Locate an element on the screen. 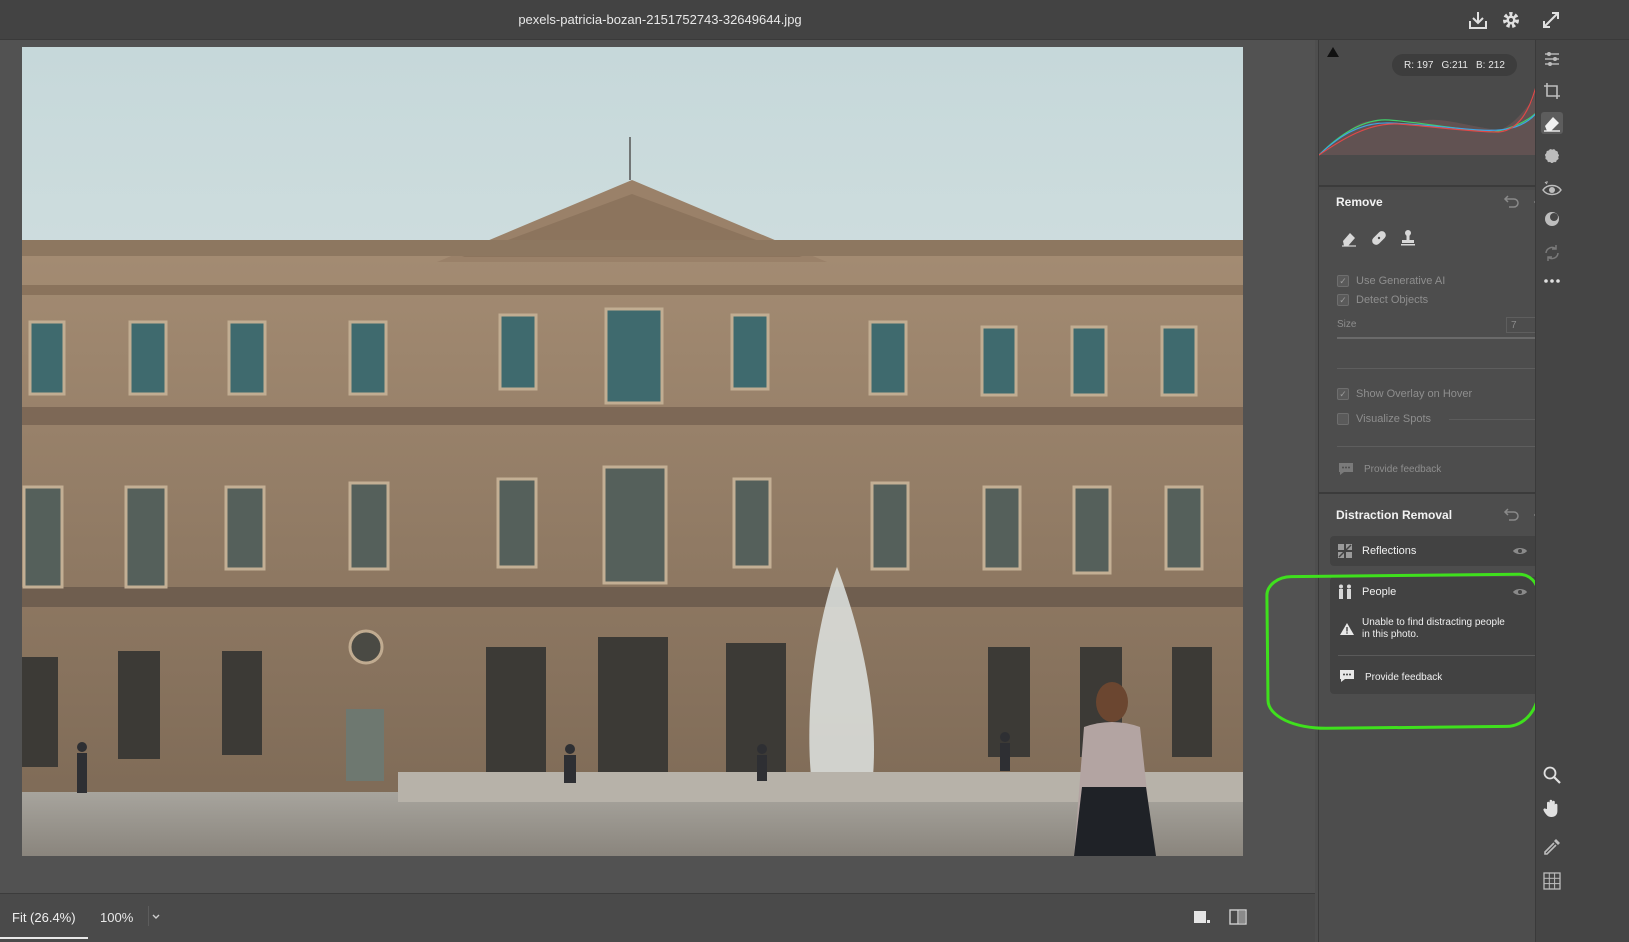 Image resolution: width=1629 pixels, height=942 pixels. use-generative-ai-label: Use Generative AI is located at coordinates (1401, 281).